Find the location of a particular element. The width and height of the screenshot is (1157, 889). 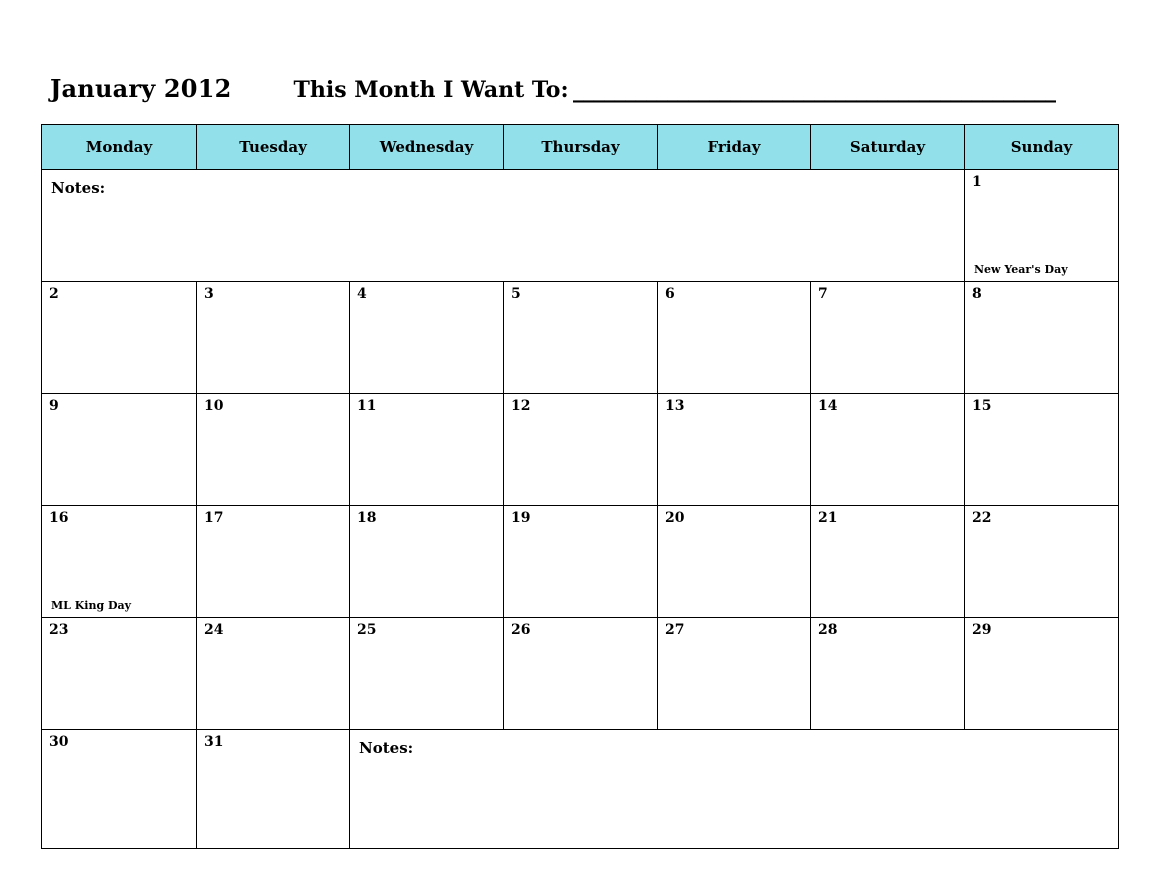

calendar-week-row: 30 31 Notes: is located at coordinates (580, 789).